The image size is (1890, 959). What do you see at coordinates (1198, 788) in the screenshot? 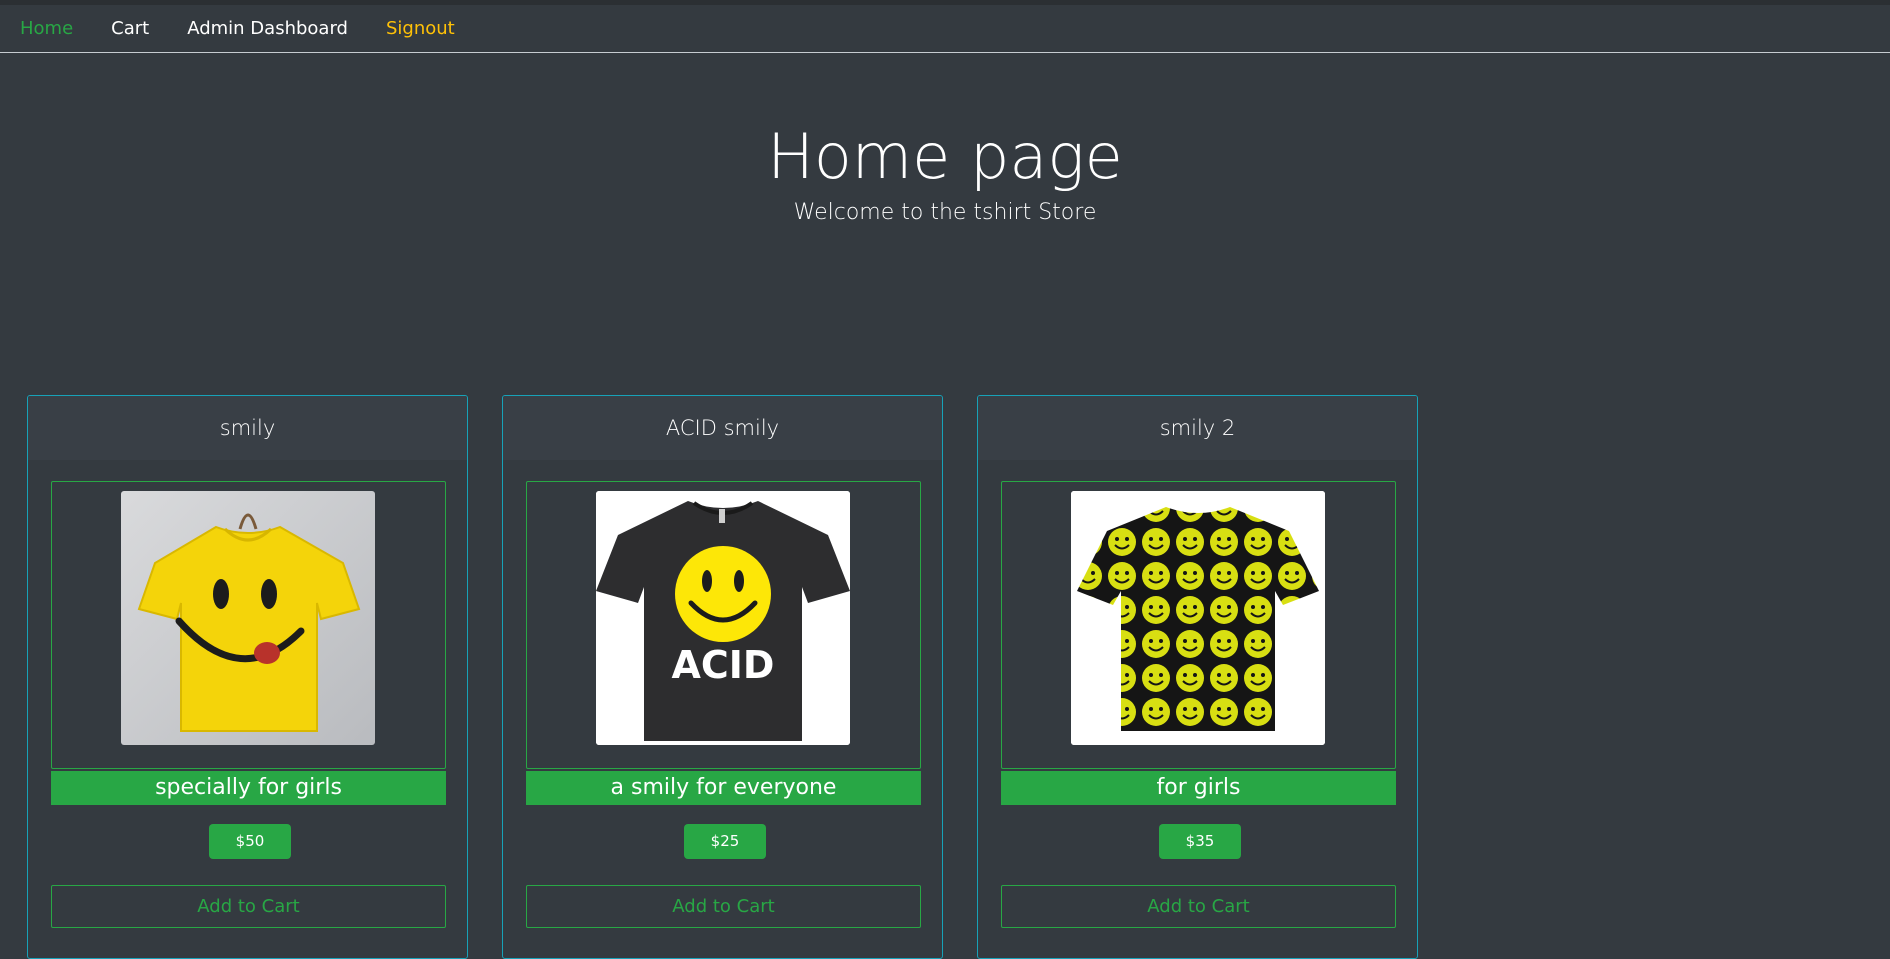
I see `product-description: for girls` at bounding box center [1198, 788].